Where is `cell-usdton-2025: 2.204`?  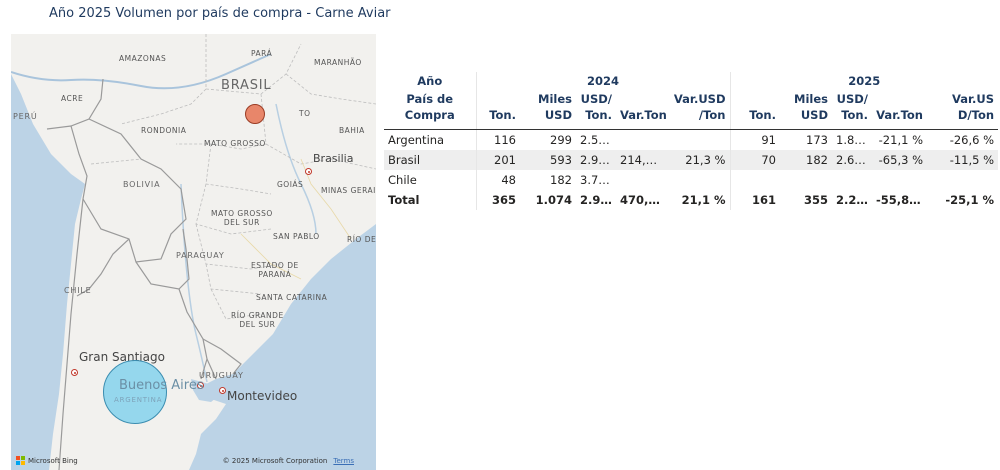
cell-usdton-2025: 2.204 is located at coordinates (854, 200).